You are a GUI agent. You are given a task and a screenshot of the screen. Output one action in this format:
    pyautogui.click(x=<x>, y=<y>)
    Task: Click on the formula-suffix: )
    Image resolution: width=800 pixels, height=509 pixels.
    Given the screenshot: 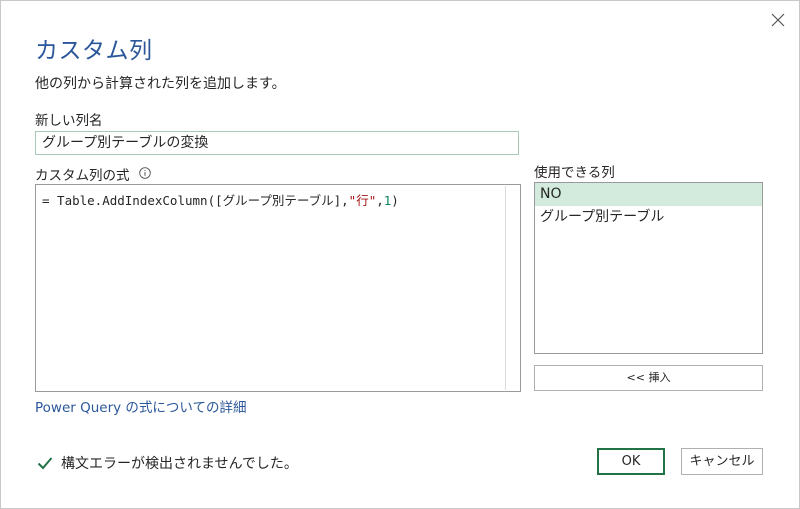 What is the action you would take?
    pyautogui.click(x=395, y=200)
    